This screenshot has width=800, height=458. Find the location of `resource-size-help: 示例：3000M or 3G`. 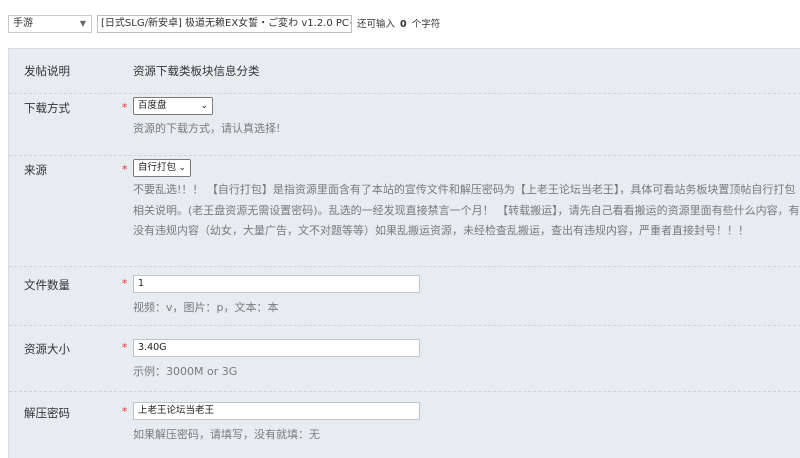

resource-size-help: 示例：3000M or 3G is located at coordinates (185, 371).